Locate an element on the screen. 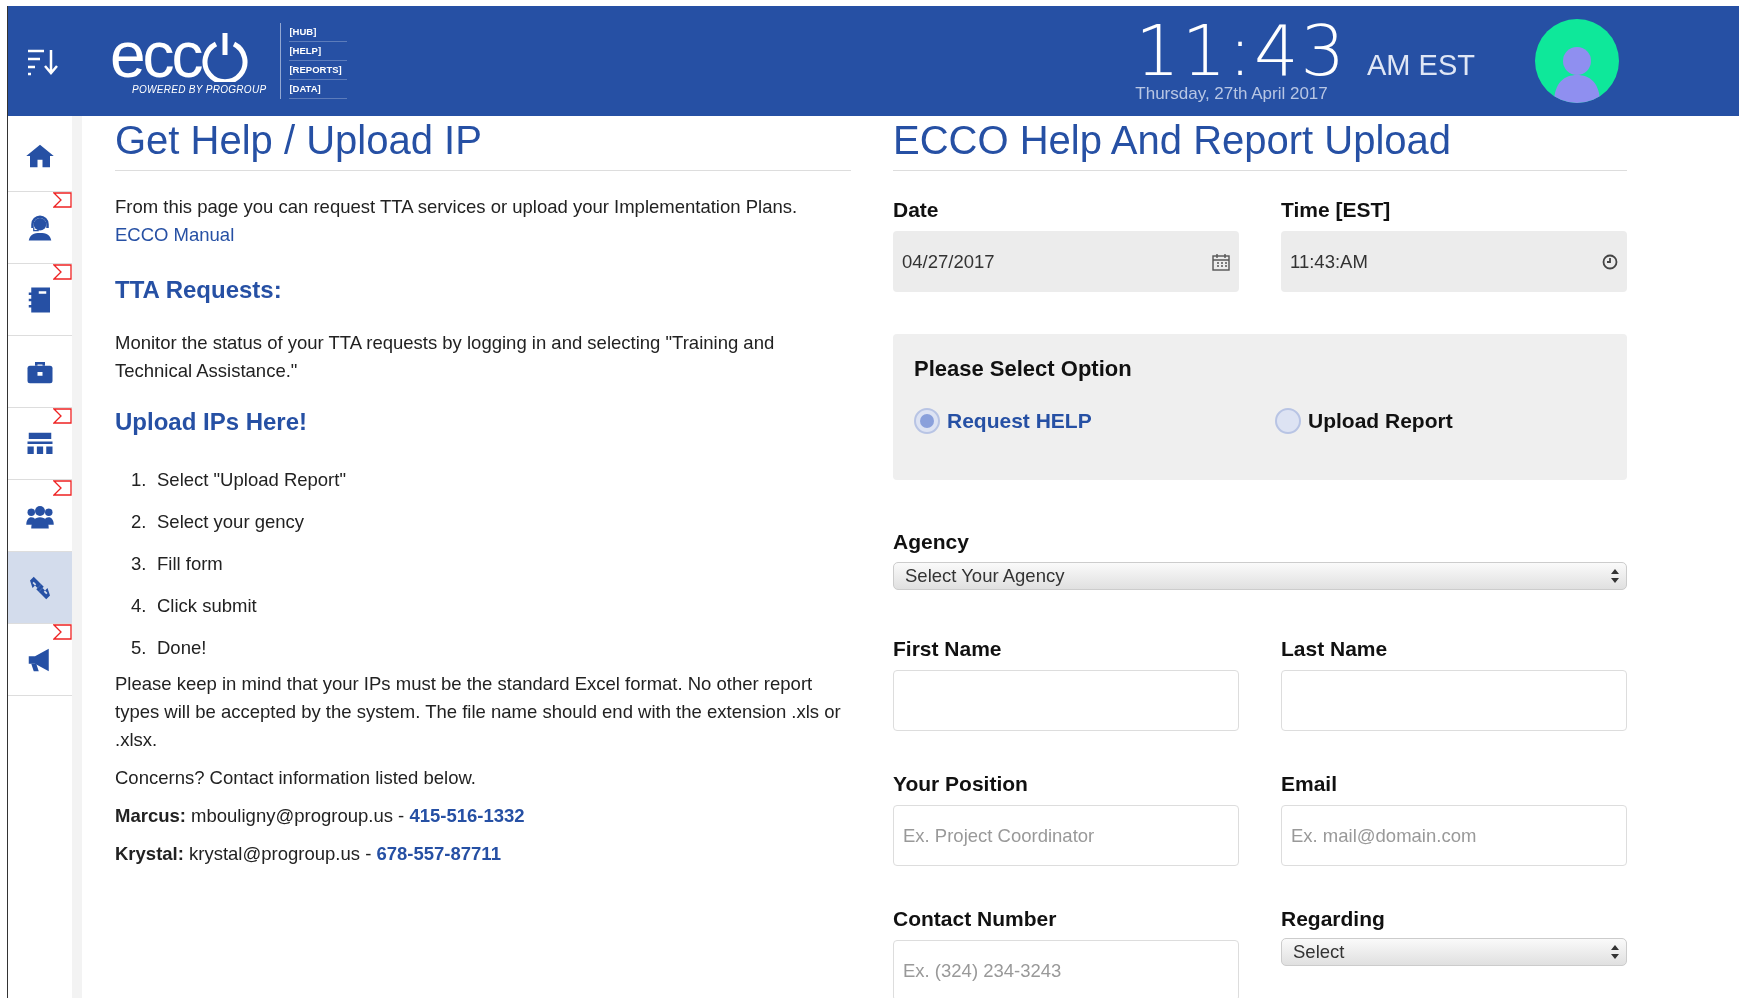  phone-link: 678-557-87711 is located at coordinates (438, 853).